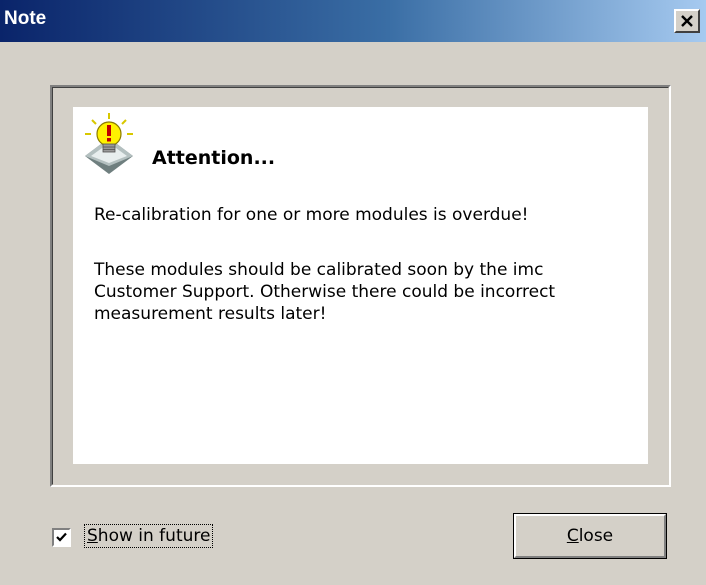  Describe the element at coordinates (92, 536) in the screenshot. I see `show-in-future-mnemonic: S` at that location.